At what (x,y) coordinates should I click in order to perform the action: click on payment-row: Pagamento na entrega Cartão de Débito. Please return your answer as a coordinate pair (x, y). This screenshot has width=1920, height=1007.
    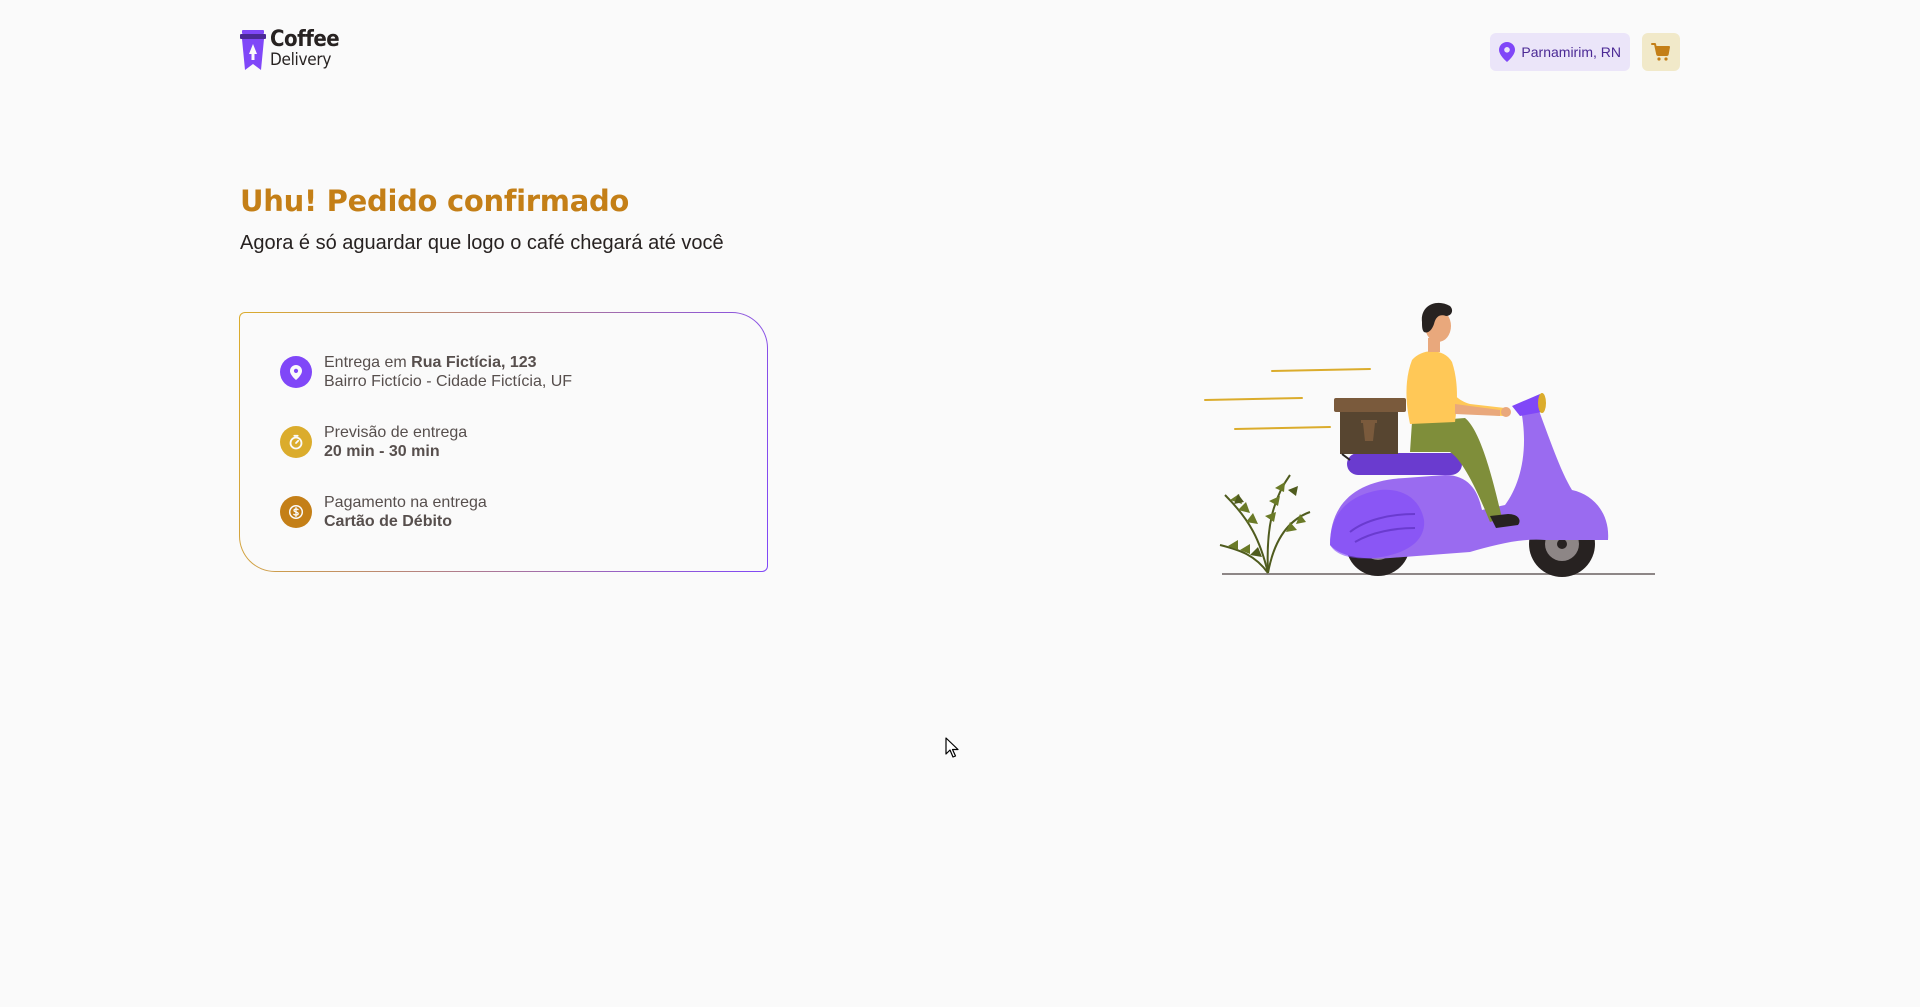
    Looking at the image, I should click on (523, 512).